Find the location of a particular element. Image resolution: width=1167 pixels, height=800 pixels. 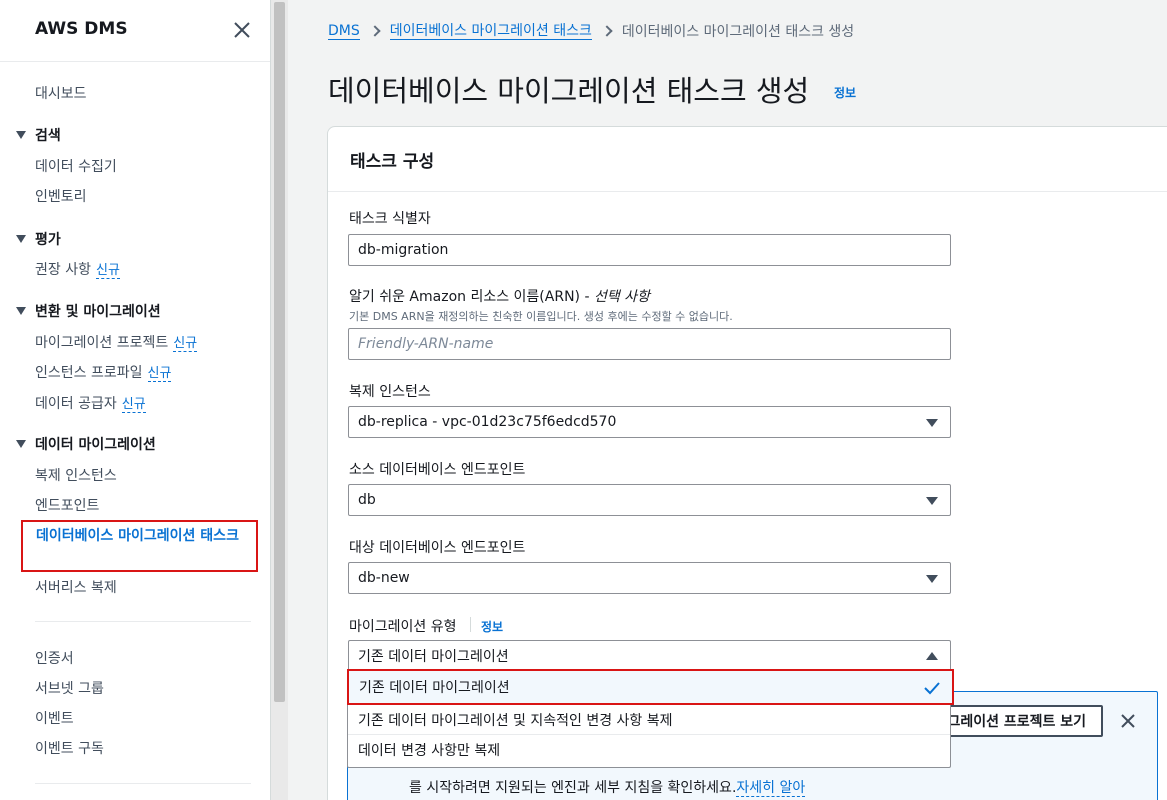

migration-type-select: 기존 데이터 마이그레이션 is located at coordinates (649, 656).